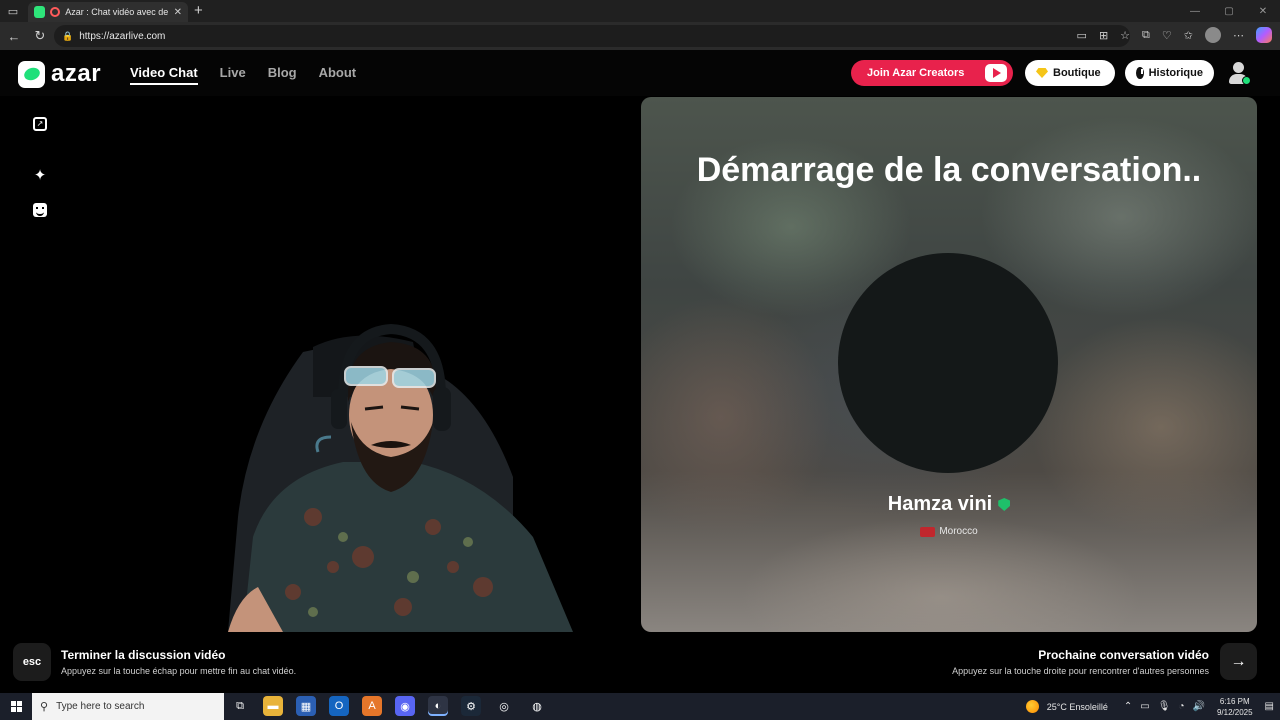 The height and width of the screenshot is (720, 1280). Describe the element at coordinates (233, 72) in the screenshot. I see `nav-live: Live` at that location.